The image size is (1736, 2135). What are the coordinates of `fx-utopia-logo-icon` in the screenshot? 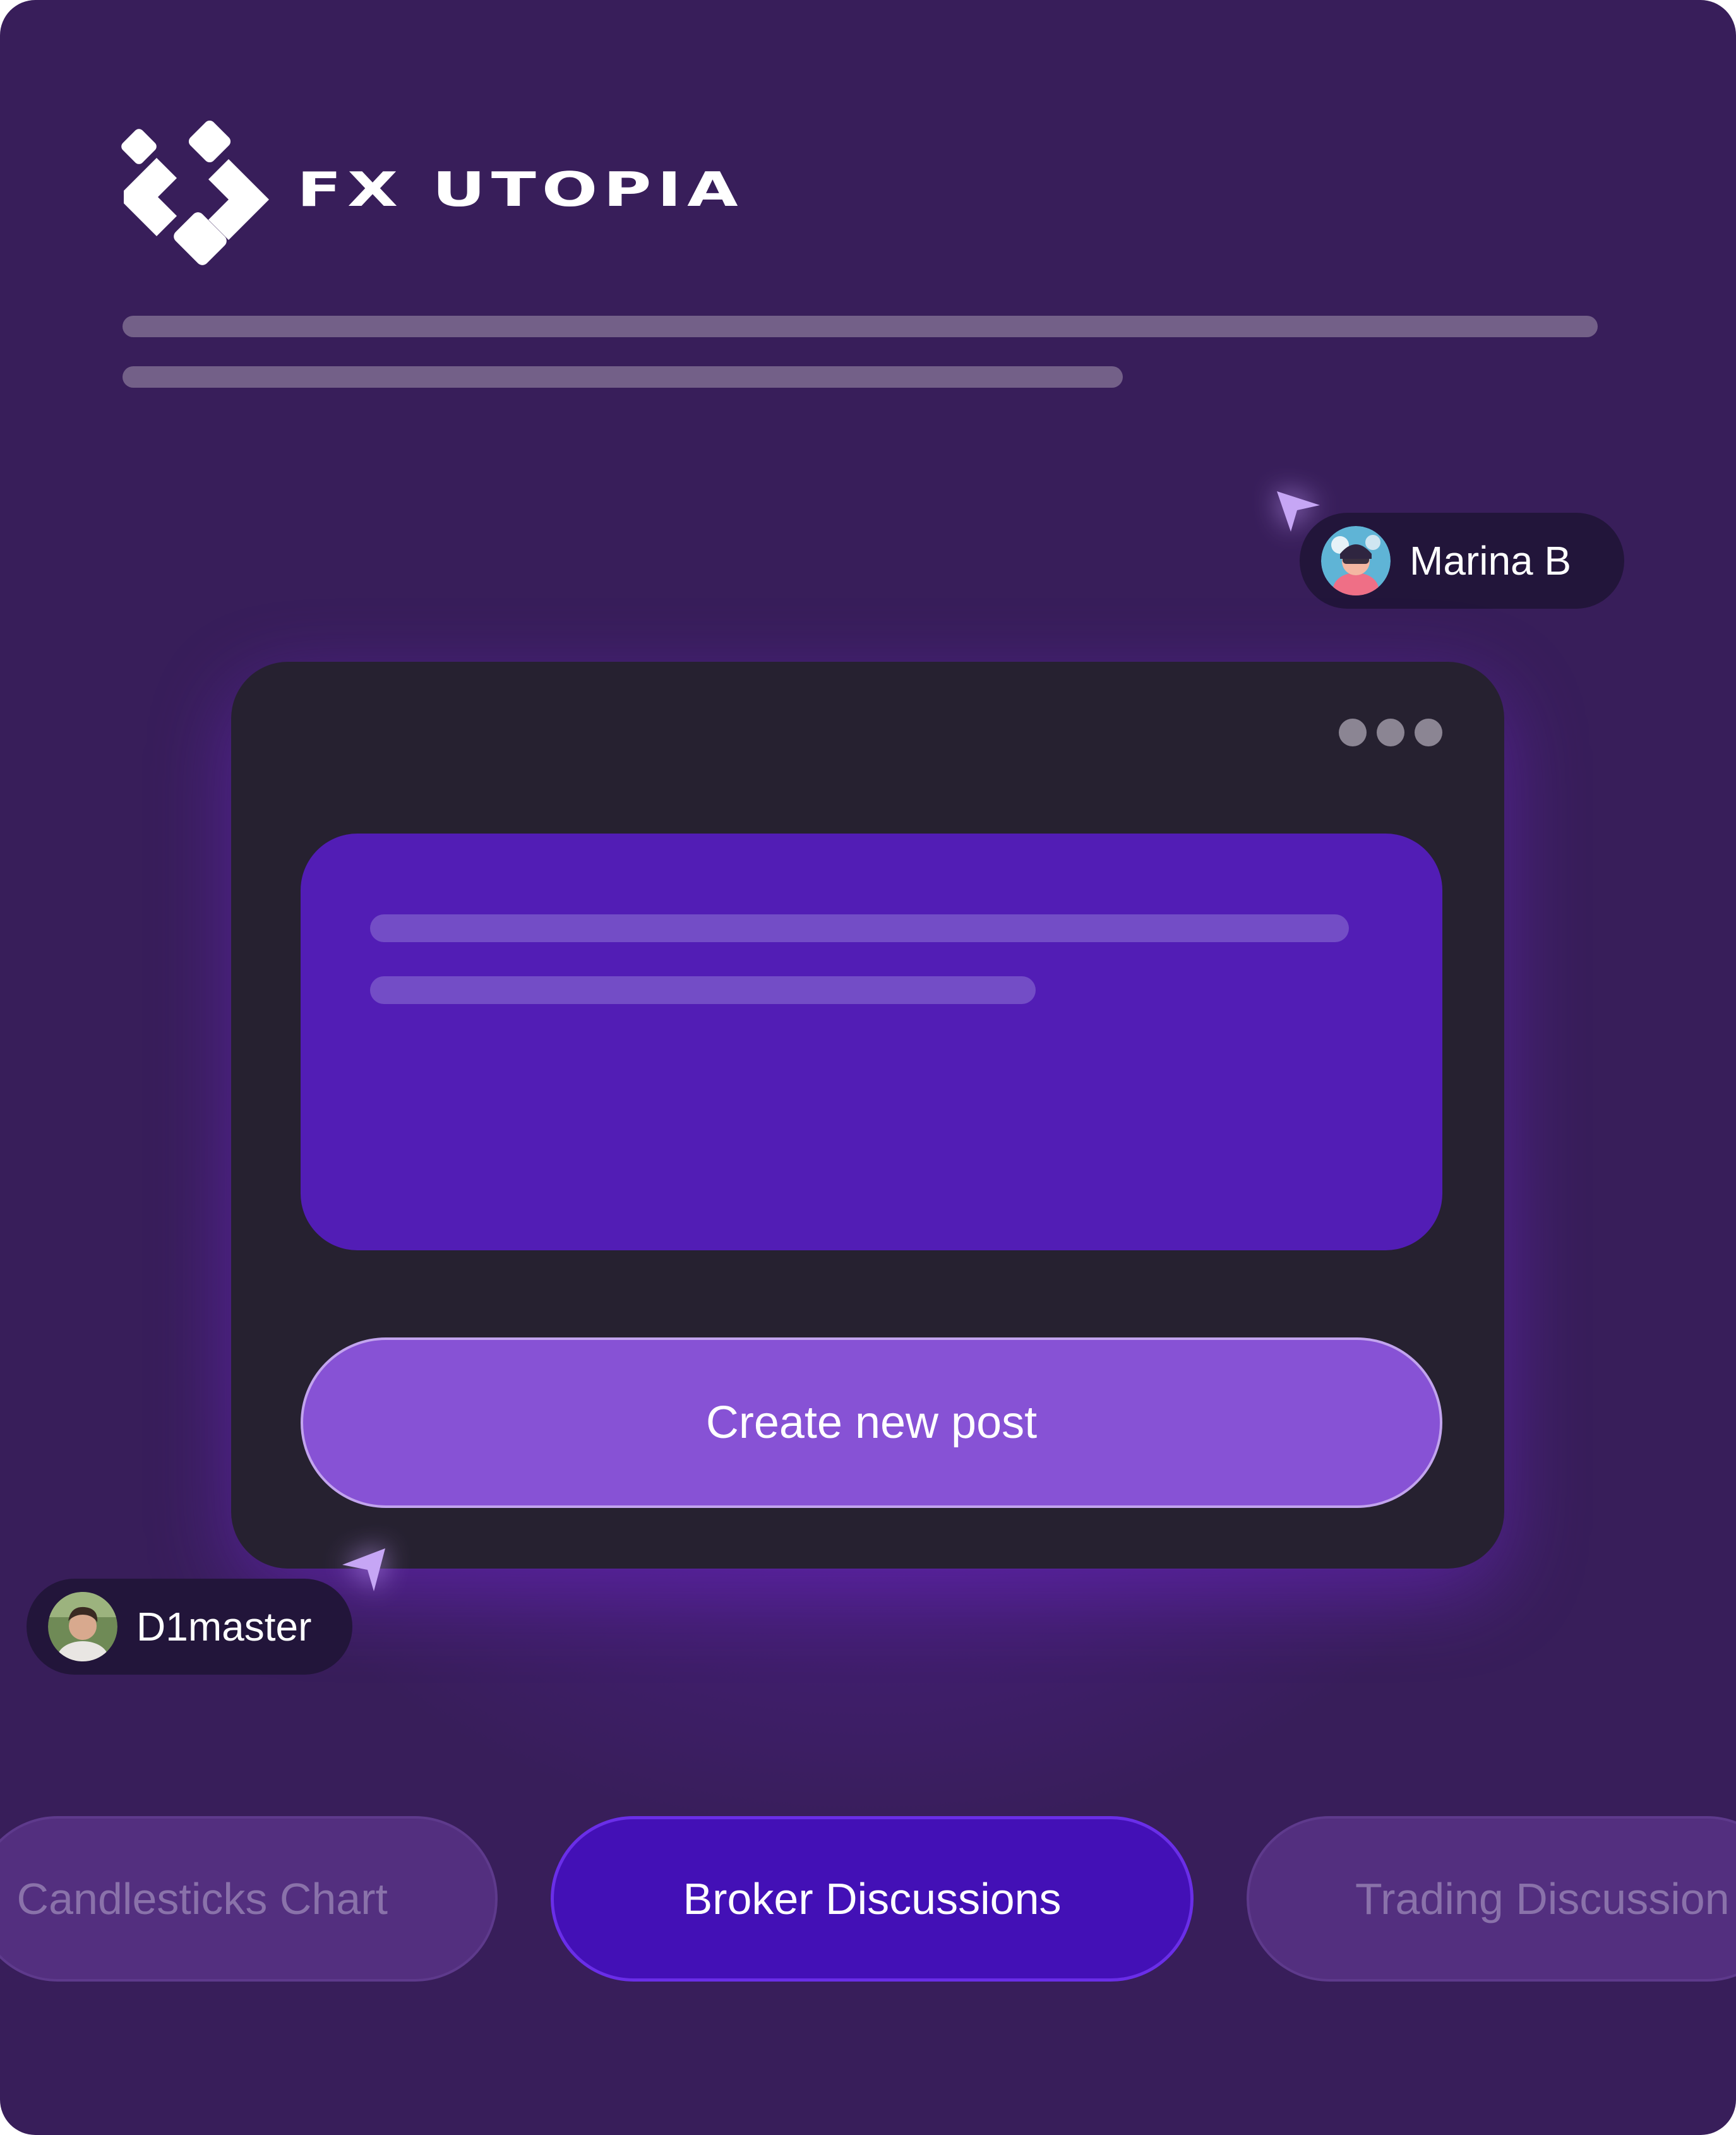 It's located at (195, 193).